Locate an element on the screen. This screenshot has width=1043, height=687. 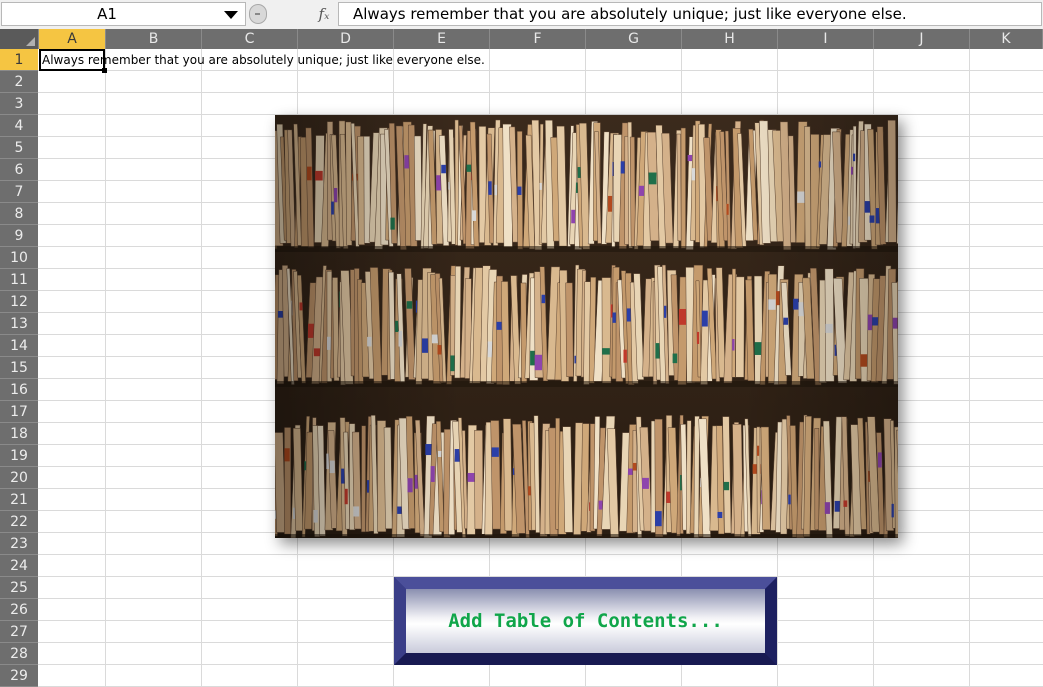
select-all-corner is located at coordinates (19, 39).